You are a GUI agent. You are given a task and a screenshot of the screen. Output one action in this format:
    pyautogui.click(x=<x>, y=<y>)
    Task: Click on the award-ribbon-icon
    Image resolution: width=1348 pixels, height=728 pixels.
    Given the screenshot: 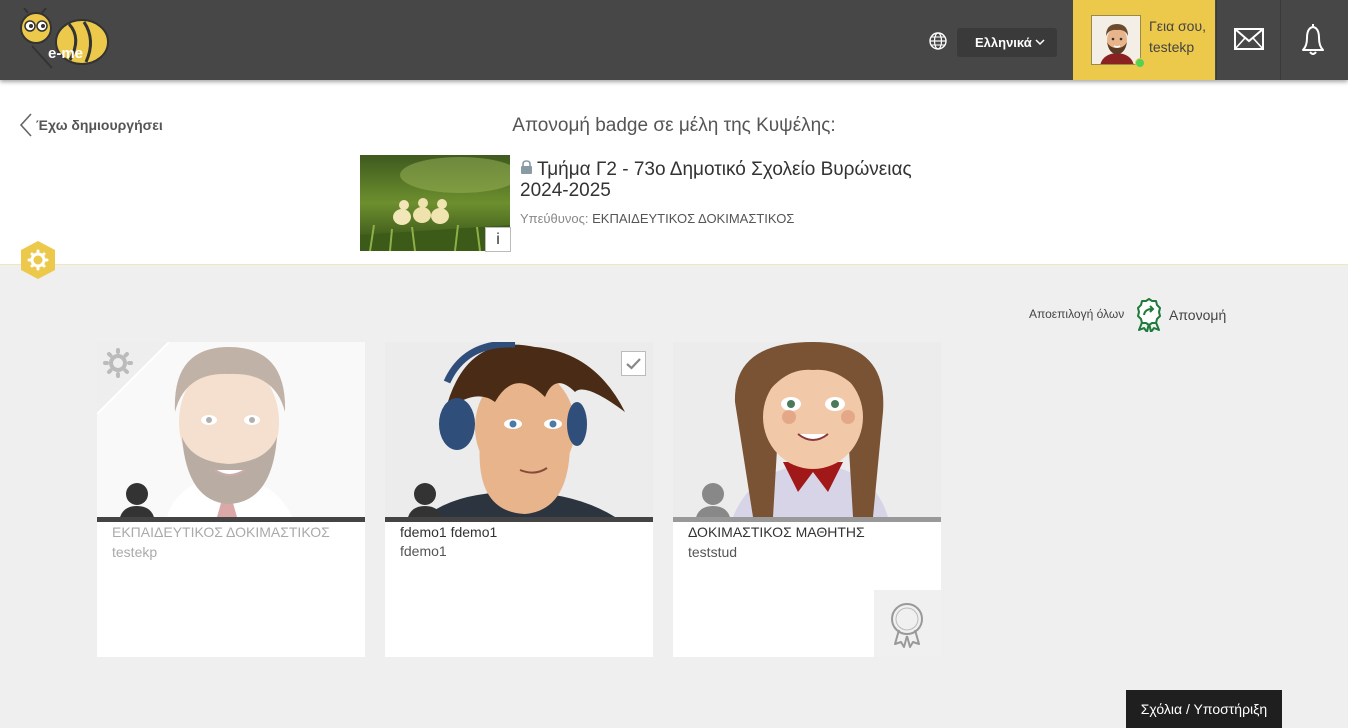 What is the action you would take?
    pyautogui.click(x=907, y=625)
    